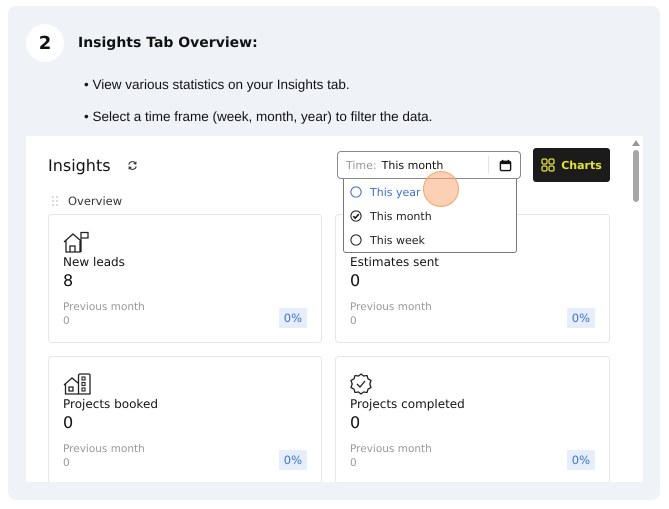 Image resolution: width=669 pixels, height=509 pixels. What do you see at coordinates (429, 165) in the screenshot?
I see `time-filter-field: Time: This month` at bounding box center [429, 165].